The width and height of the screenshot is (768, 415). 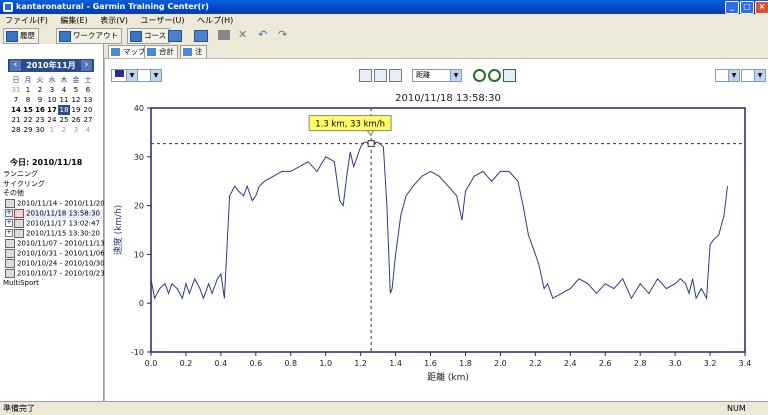 What do you see at coordinates (201, 36) in the screenshot?
I see `receive-from-device-icon` at bounding box center [201, 36].